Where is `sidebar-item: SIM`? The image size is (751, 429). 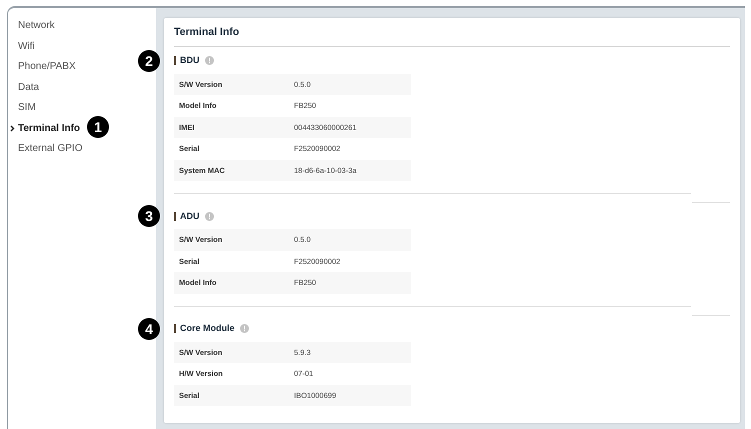 sidebar-item: SIM is located at coordinates (27, 108).